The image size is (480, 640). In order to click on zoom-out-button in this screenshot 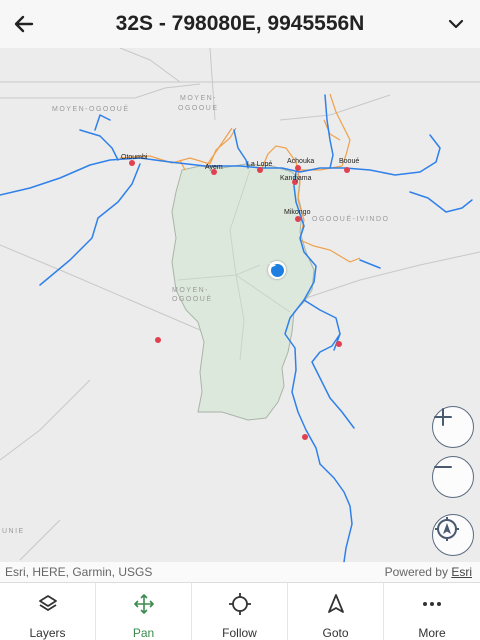, I will do `click(453, 477)`.